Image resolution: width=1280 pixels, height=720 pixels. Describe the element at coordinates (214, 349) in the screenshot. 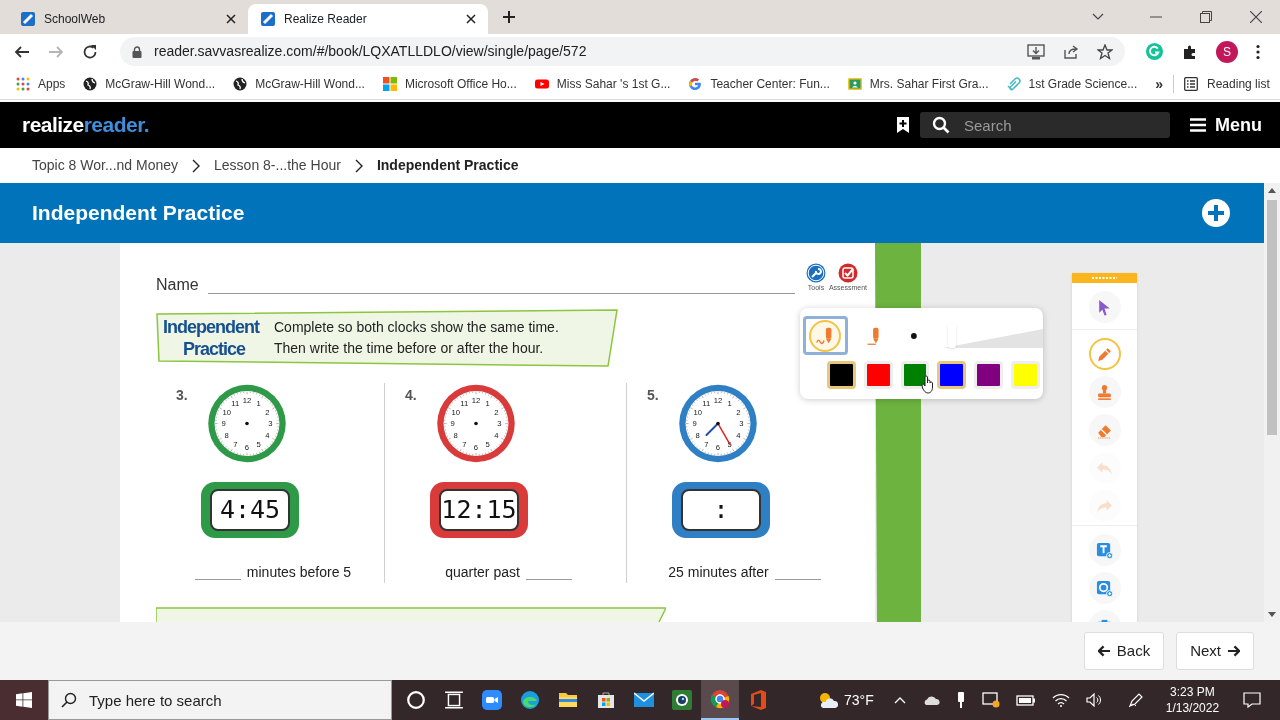

I see `badge-title: Practice` at that location.